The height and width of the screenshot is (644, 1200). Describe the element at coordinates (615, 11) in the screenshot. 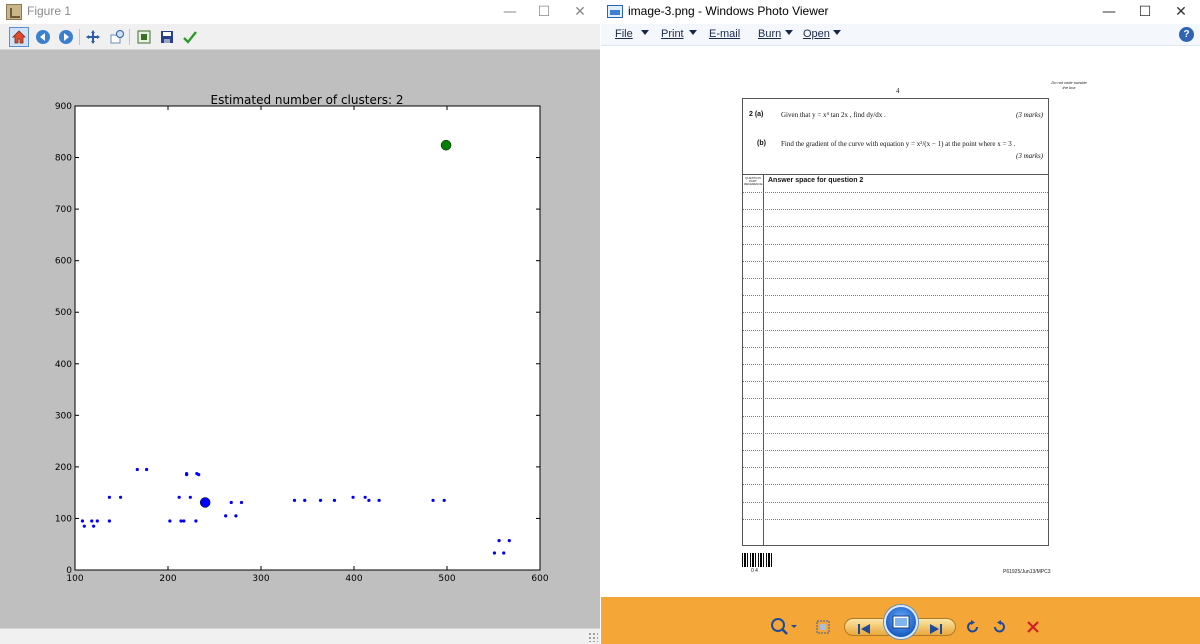

I see `photo-viewer-app-icon` at that location.